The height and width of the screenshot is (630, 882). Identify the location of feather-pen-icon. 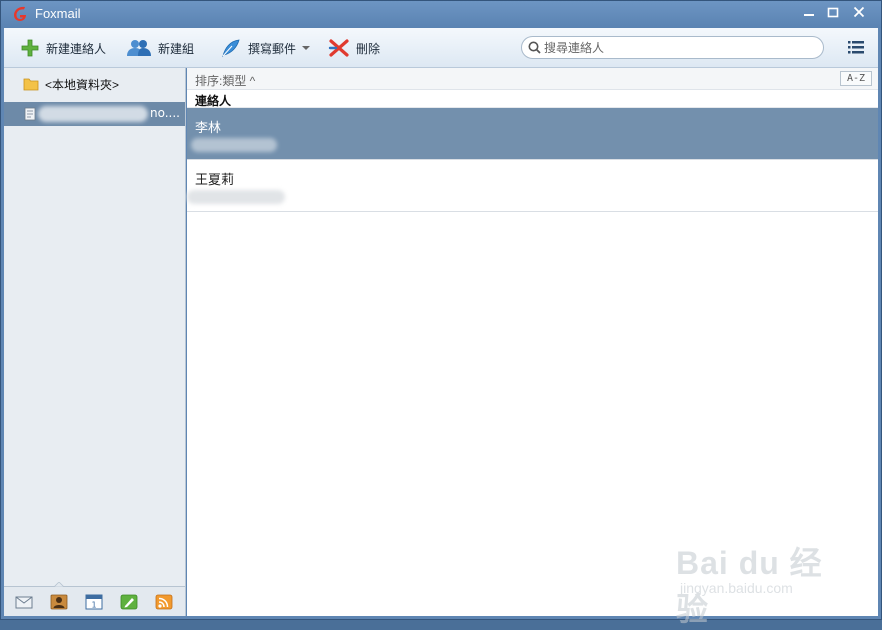
(231, 48).